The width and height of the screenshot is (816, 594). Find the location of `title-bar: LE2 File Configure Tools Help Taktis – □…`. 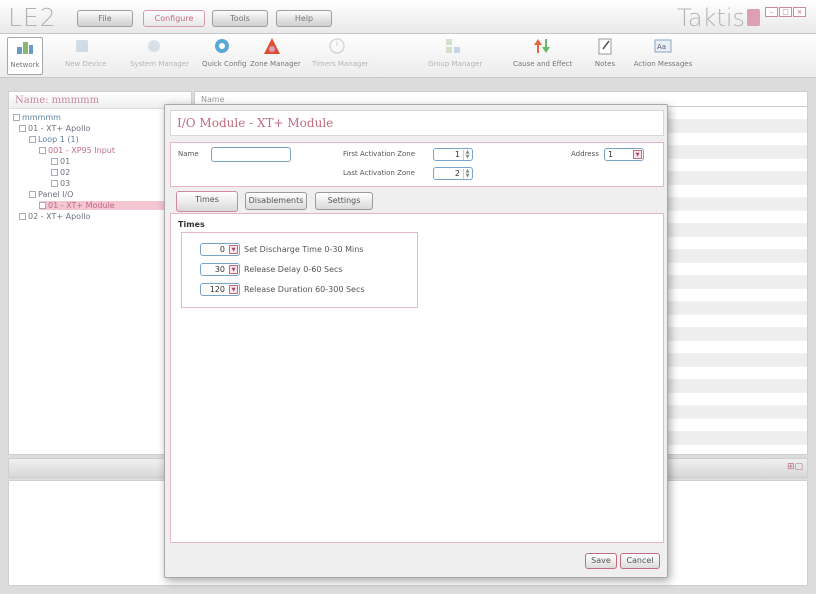

title-bar: LE2 File Configure Tools Help Taktis – □… is located at coordinates (408, 17).